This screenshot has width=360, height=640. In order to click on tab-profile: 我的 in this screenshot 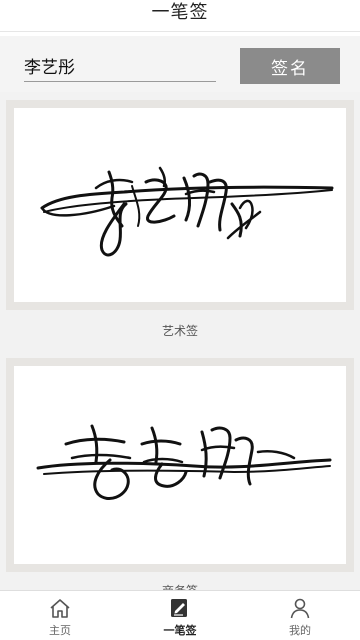, I will do `click(300, 615)`.